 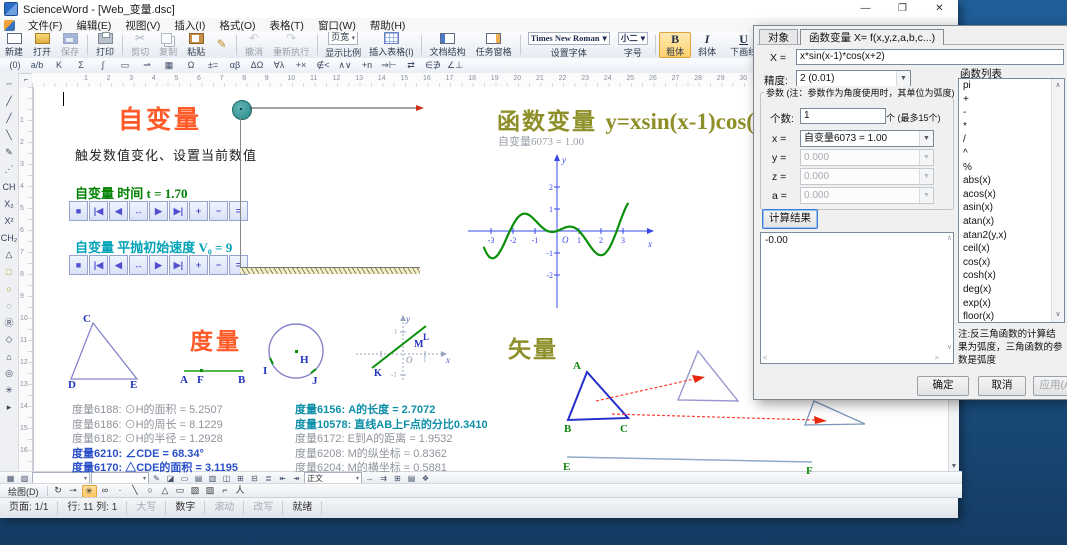 What do you see at coordinates (104, 350) in the screenshot?
I see `triangle-cde` at bounding box center [104, 350].